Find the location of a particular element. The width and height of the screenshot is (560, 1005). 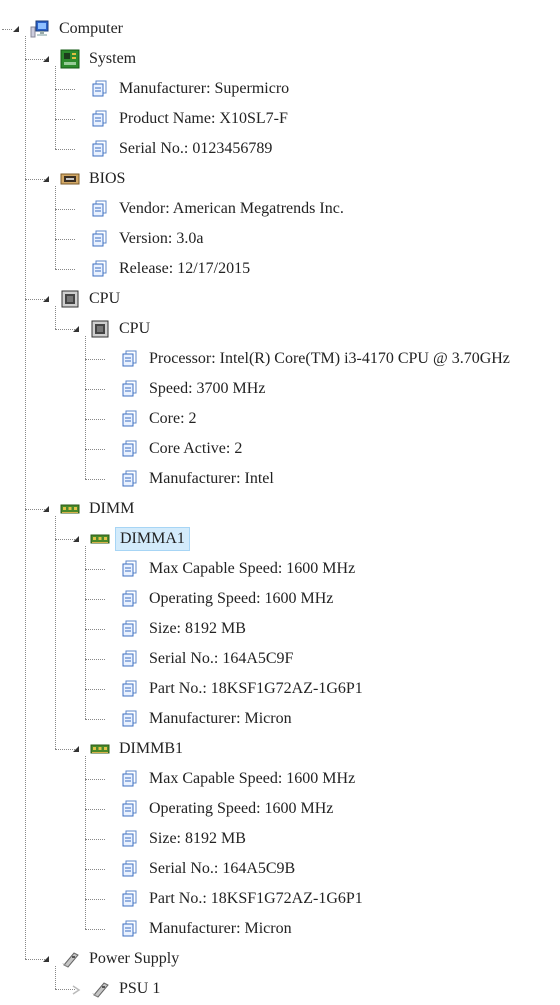

node-bios-version: Version: 3.0a is located at coordinates (138, 239).